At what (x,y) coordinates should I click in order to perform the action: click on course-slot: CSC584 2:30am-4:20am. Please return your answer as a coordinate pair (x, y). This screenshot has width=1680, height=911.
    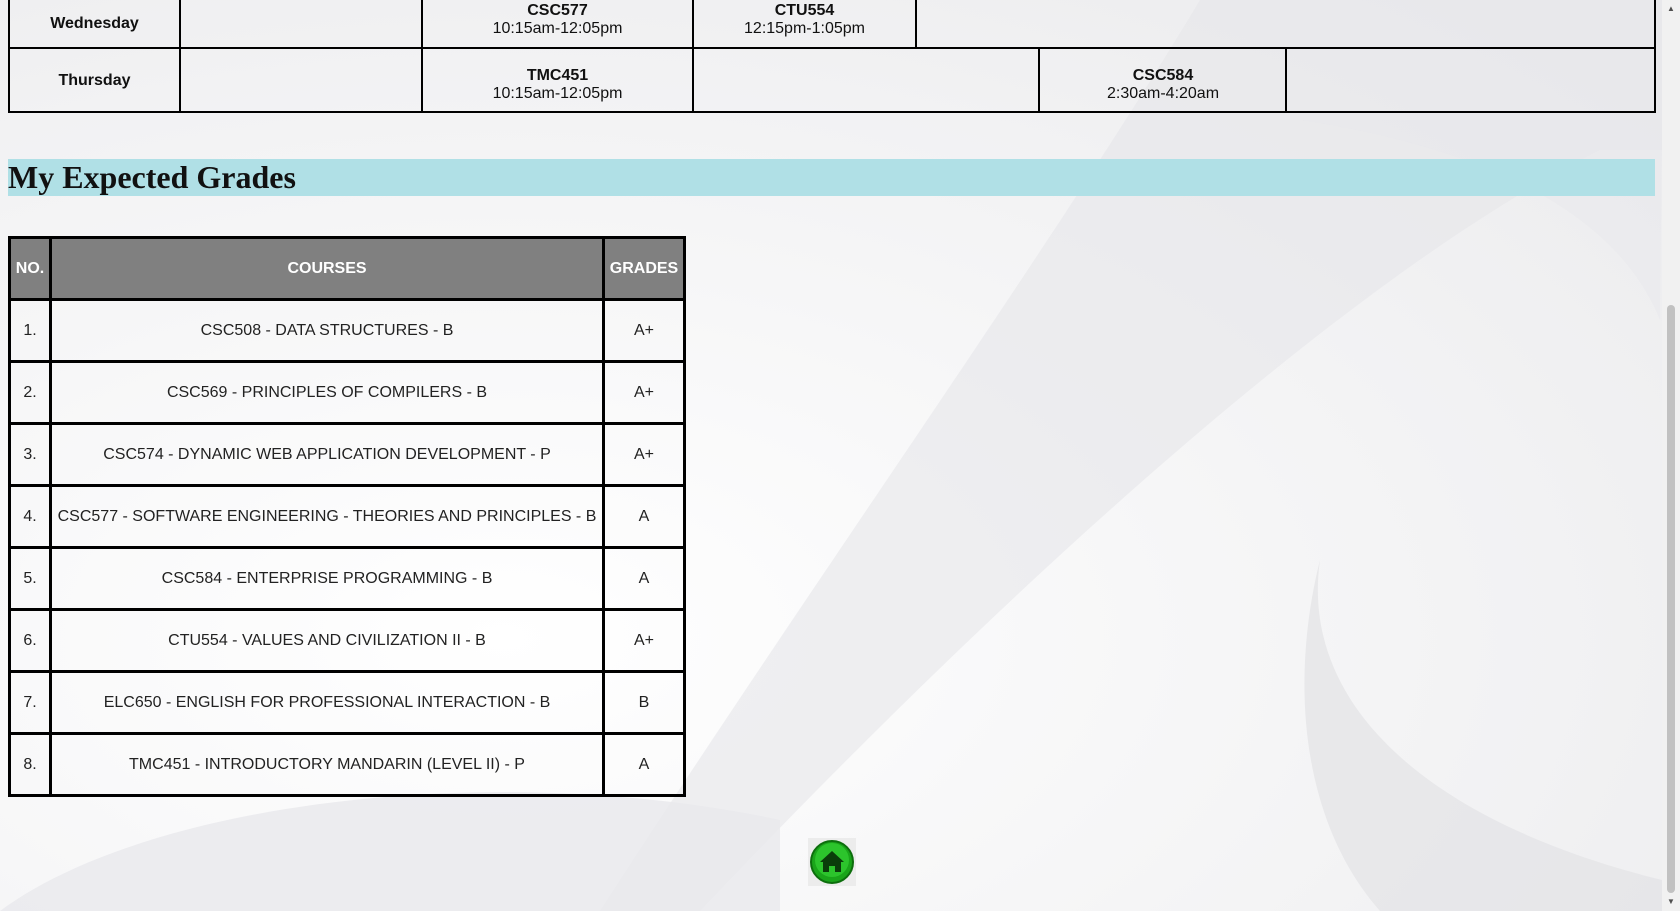
    Looking at the image, I should click on (1163, 85).